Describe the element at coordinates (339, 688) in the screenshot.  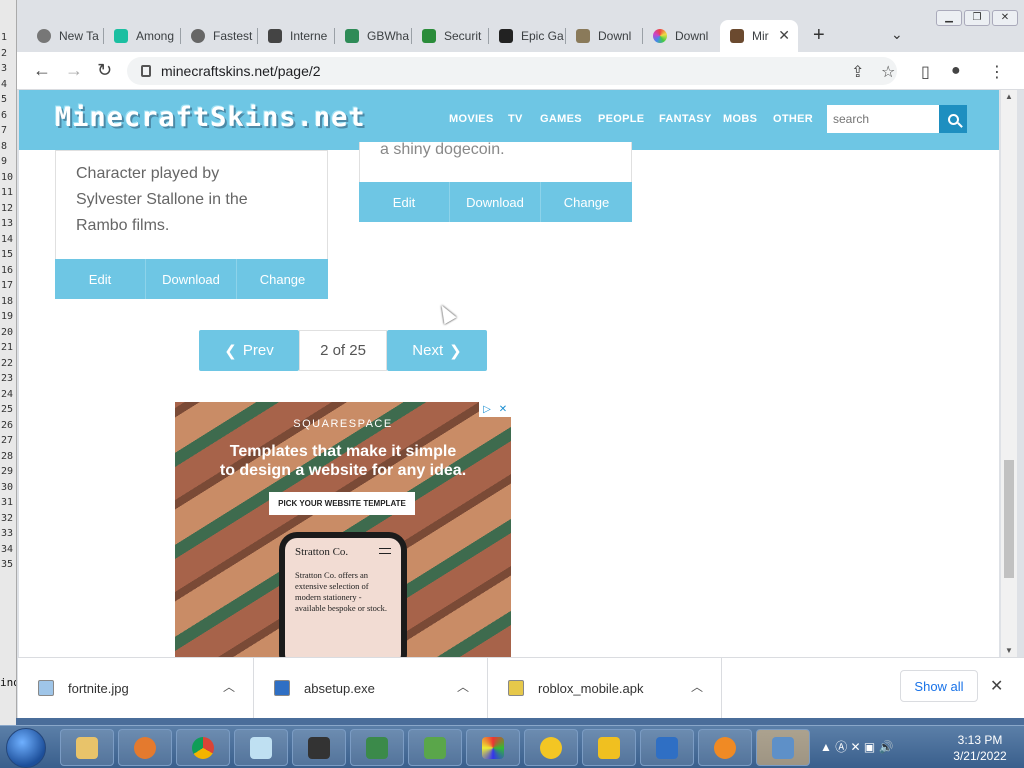
I see `download-filename: absetup.exe` at that location.